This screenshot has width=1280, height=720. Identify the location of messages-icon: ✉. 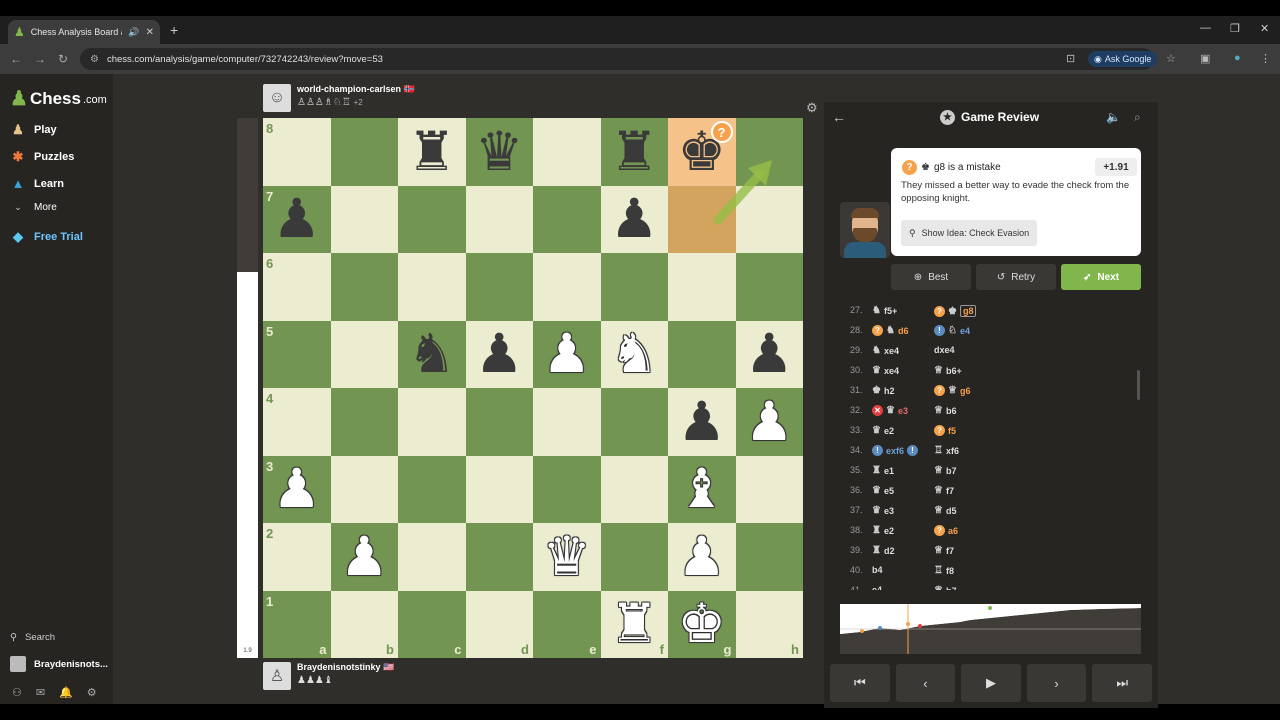
(40, 692).